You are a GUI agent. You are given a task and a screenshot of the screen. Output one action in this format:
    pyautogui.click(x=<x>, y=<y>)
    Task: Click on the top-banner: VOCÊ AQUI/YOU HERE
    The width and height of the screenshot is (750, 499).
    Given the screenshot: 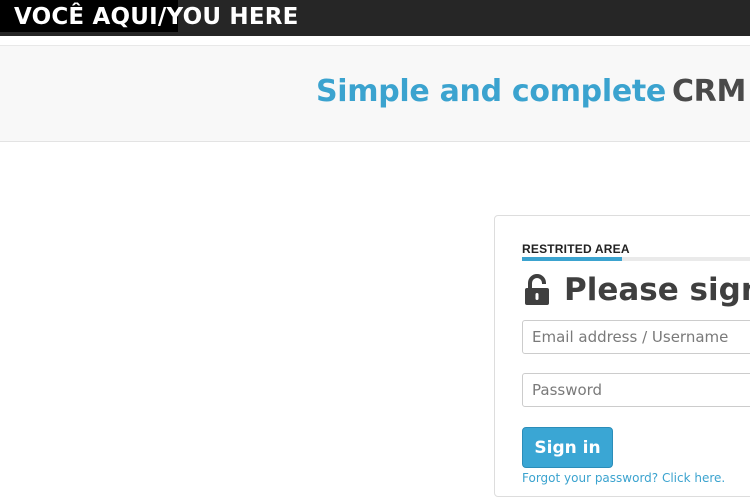 What is the action you would take?
    pyautogui.click(x=375, y=18)
    